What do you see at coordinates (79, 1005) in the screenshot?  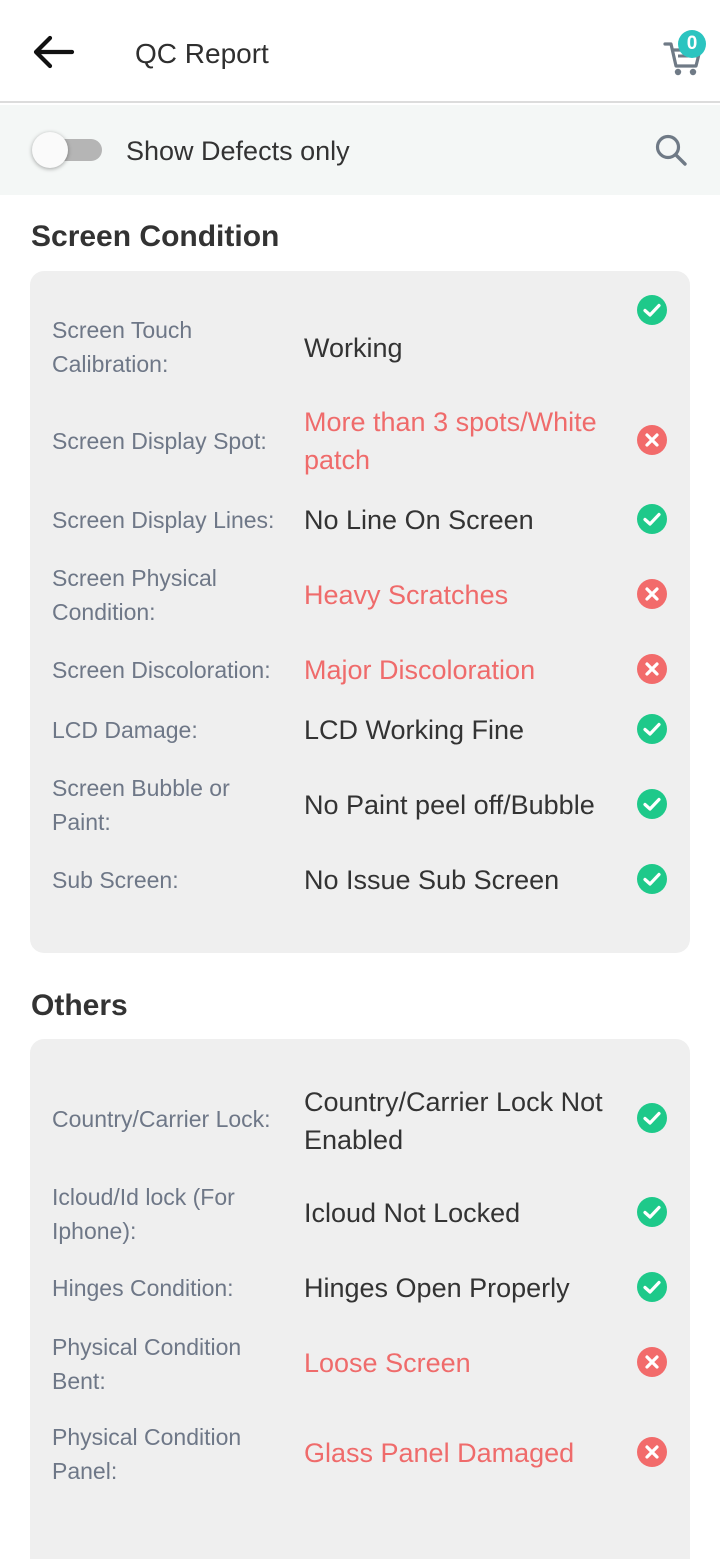 I see `section-title-others: Others` at bounding box center [79, 1005].